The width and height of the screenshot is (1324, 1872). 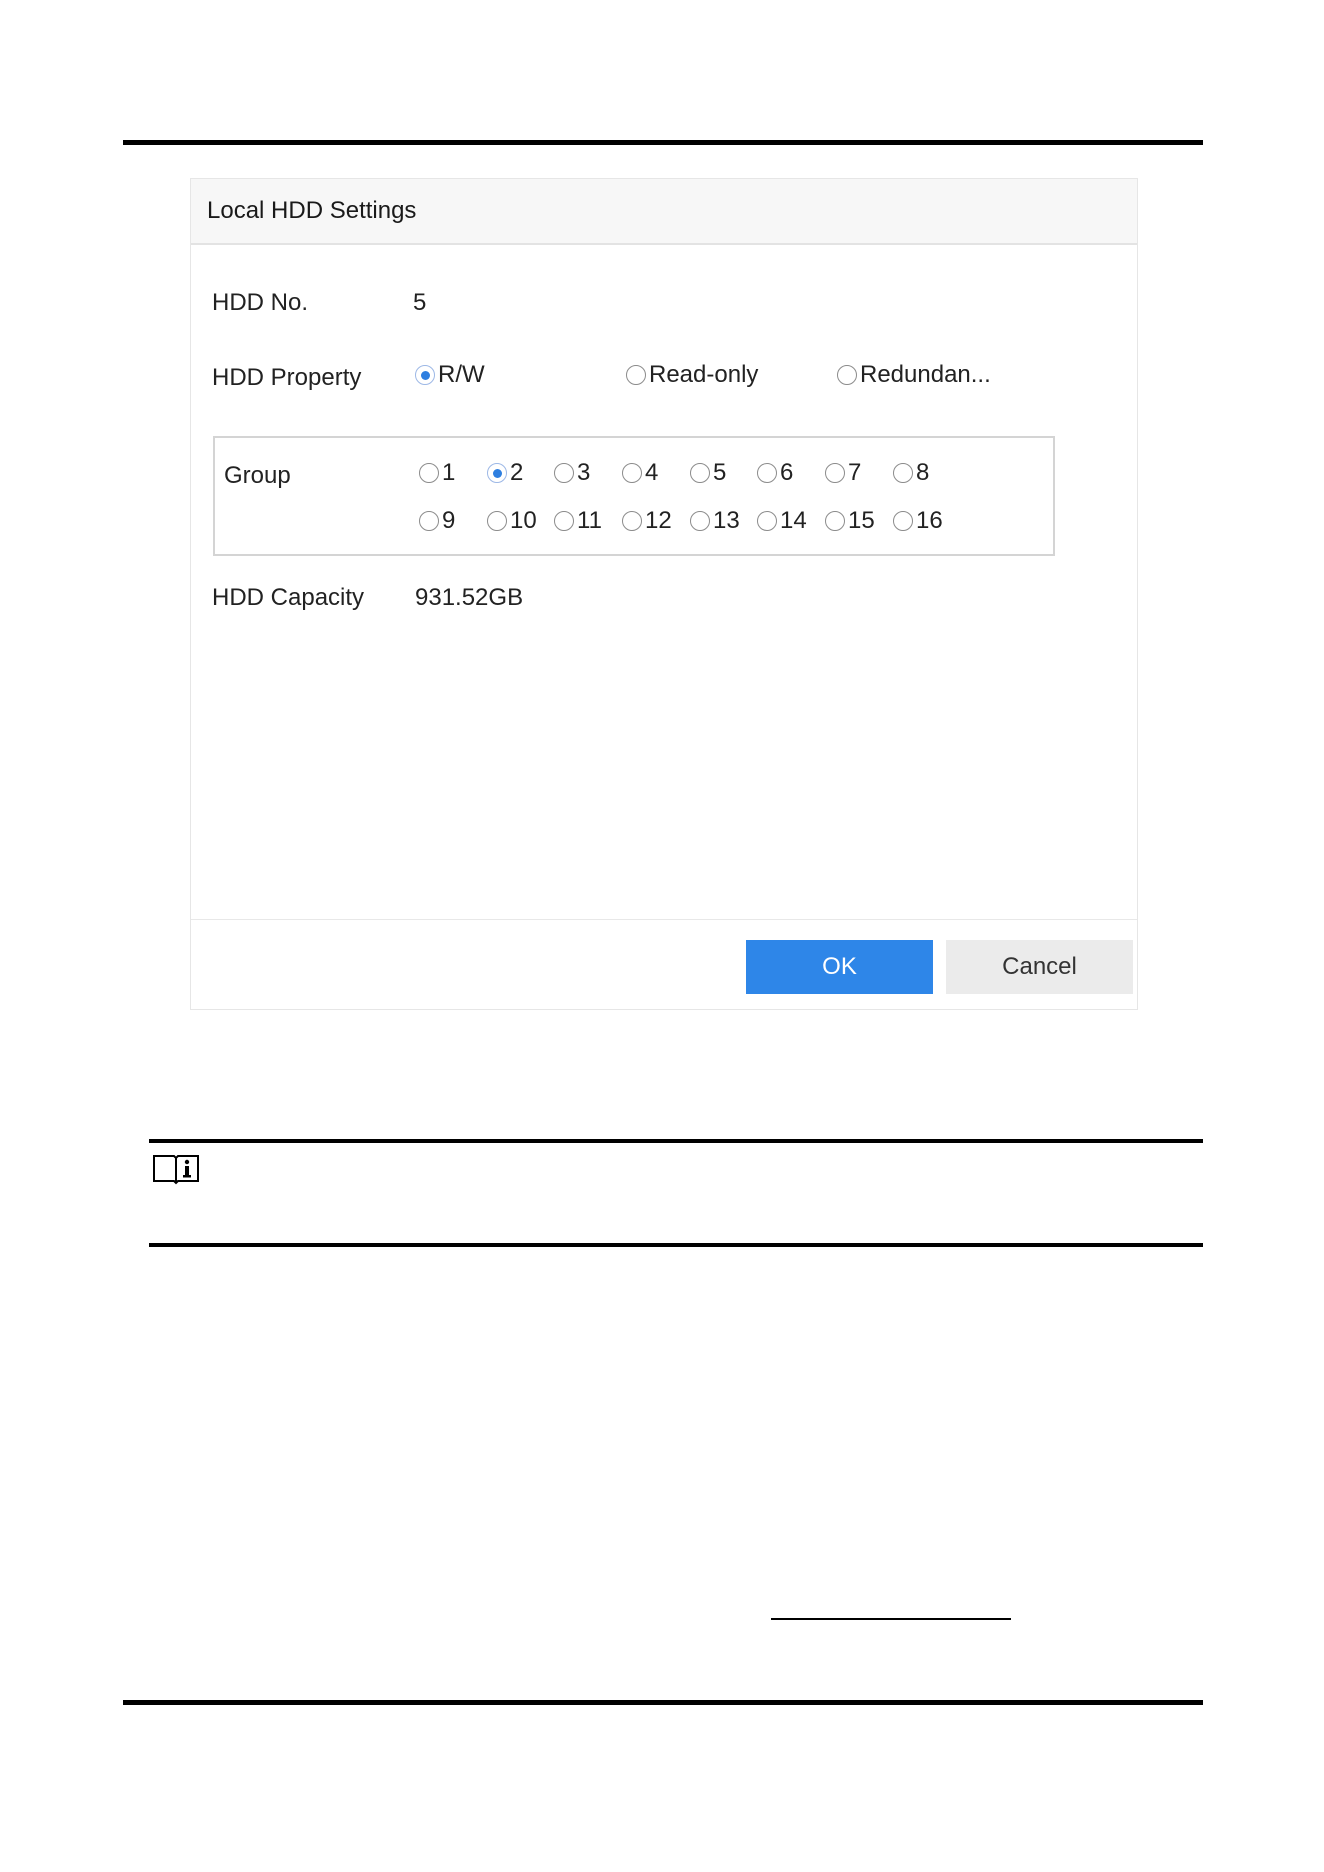 I want to click on group-radio-1: 1, so click(x=437, y=473).